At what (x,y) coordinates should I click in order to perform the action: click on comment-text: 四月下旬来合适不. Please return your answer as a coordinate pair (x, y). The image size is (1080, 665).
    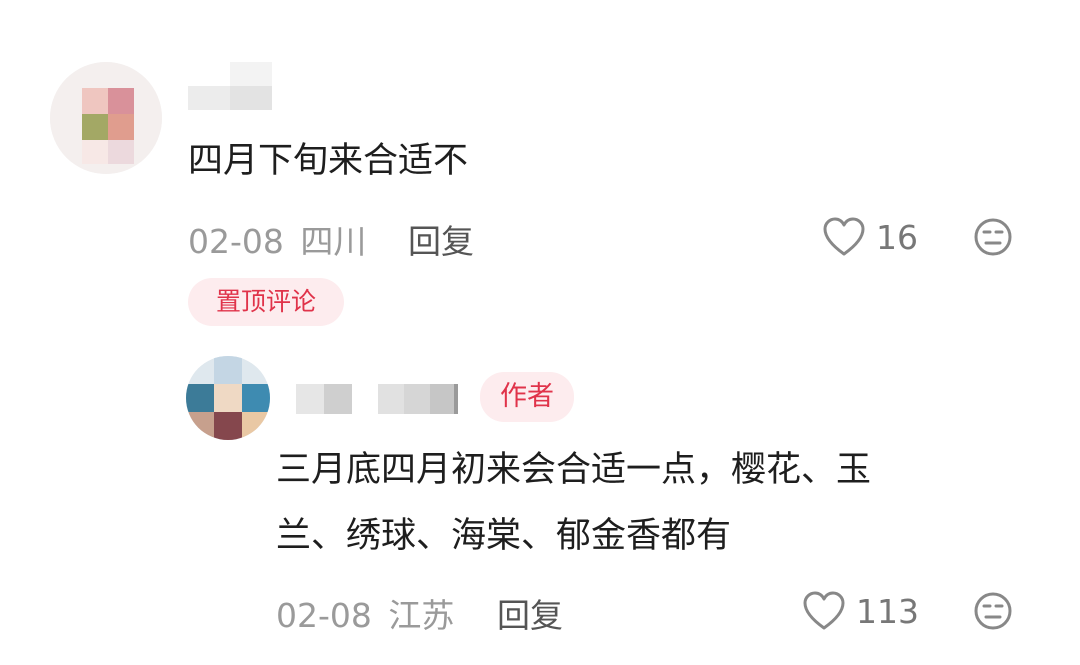
    Looking at the image, I should click on (328, 161).